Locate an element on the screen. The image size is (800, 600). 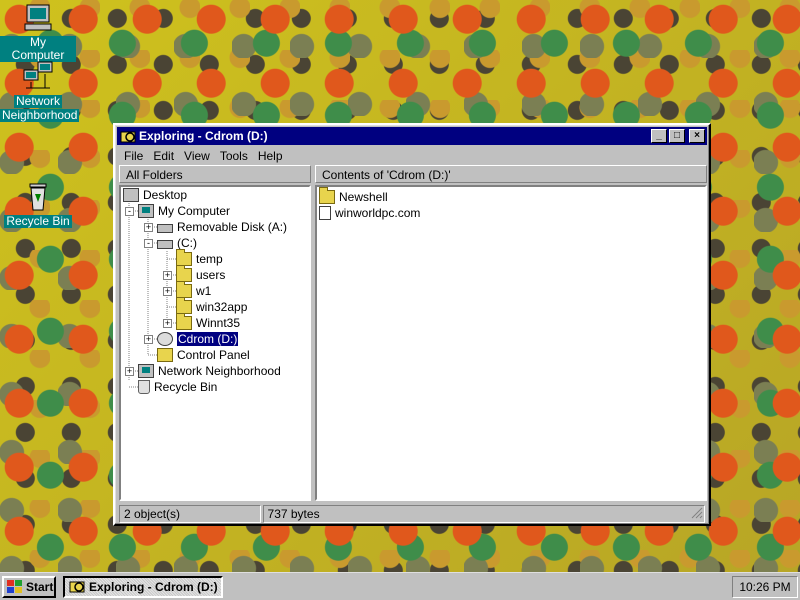
desktop-icon-label-line1: Network is located at coordinates (37, 101).